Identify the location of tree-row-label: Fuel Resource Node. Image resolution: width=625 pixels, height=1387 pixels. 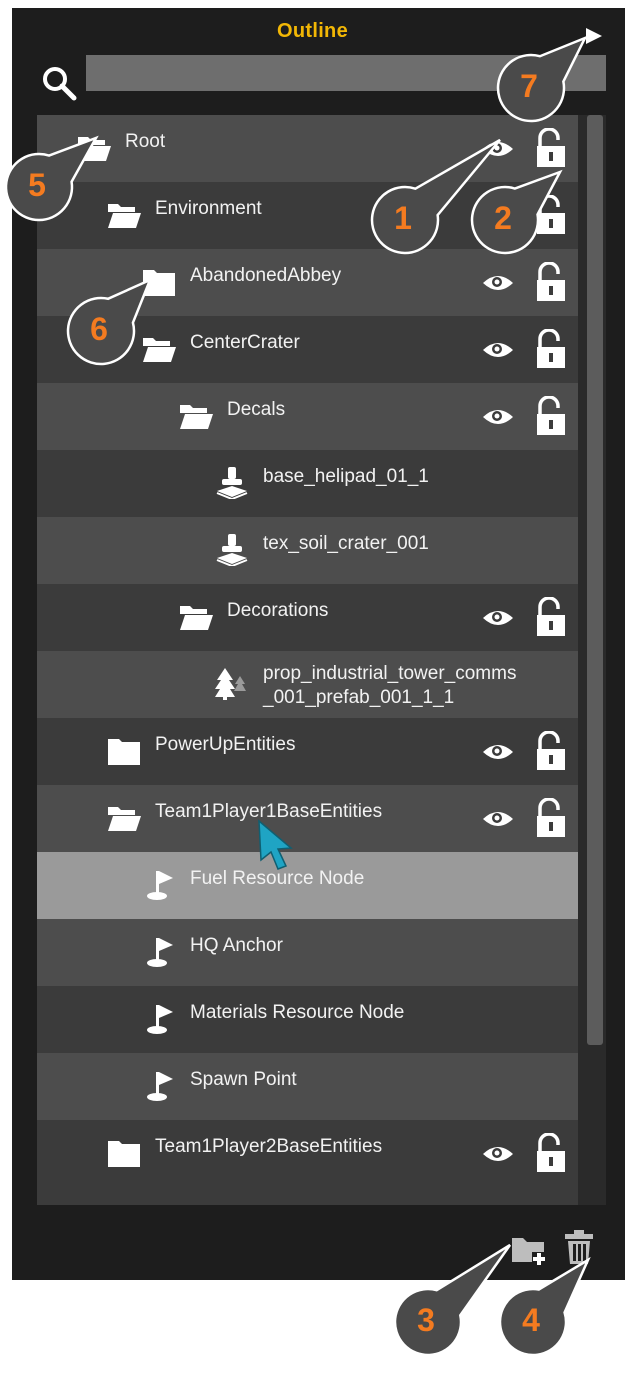
(277, 878).